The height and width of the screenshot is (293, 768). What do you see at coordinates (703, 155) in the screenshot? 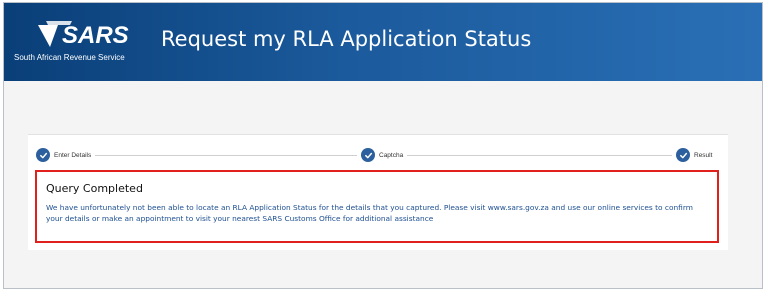
I see `step-label: Result` at bounding box center [703, 155].